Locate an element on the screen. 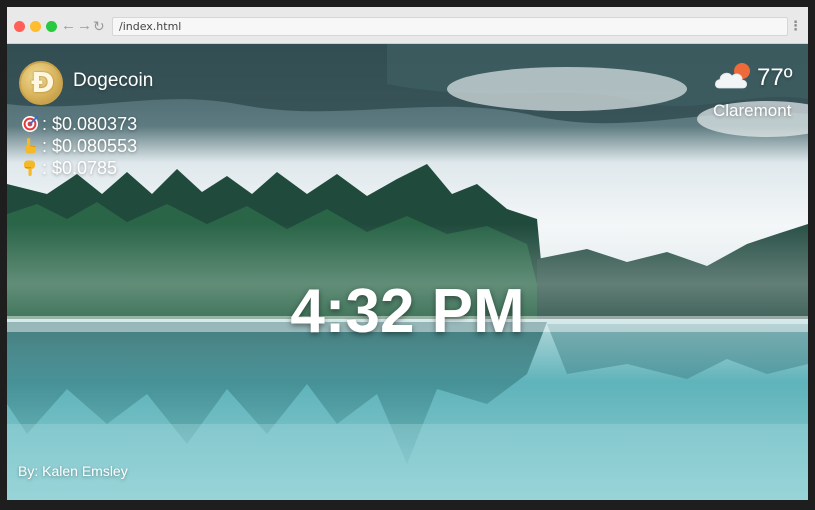 The image size is (815, 510). current-price-row: : $0.080373 is located at coordinates (79, 124).